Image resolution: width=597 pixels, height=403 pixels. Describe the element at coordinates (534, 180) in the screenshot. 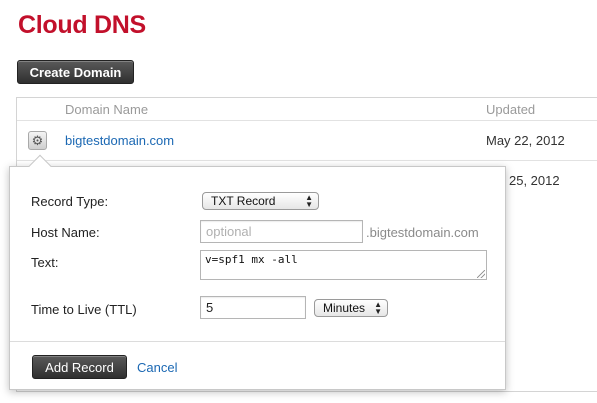

I see `updated-date: 25, 2012` at that location.